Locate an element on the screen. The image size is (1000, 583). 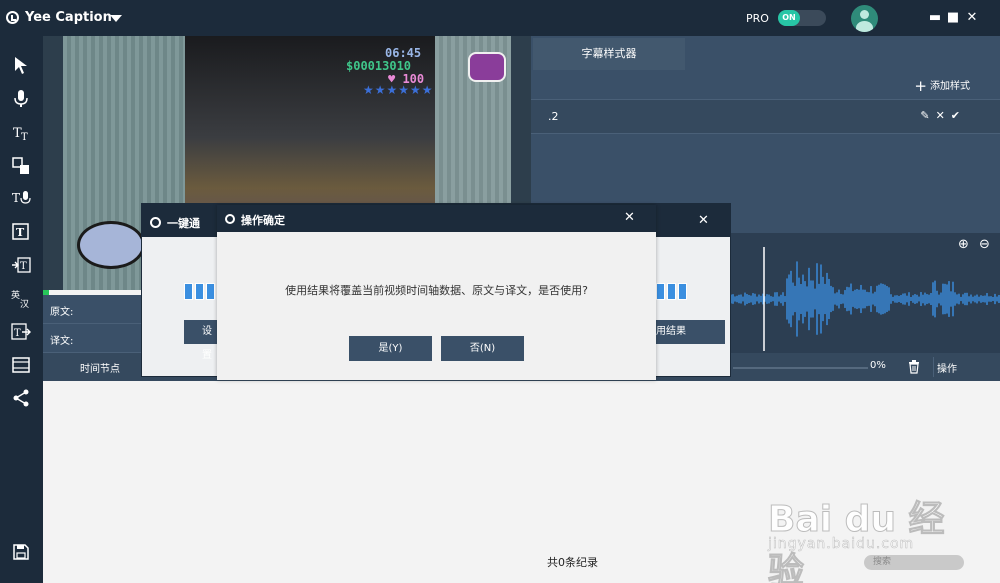
export-text-tool-icon: T is located at coordinates (21, 332).